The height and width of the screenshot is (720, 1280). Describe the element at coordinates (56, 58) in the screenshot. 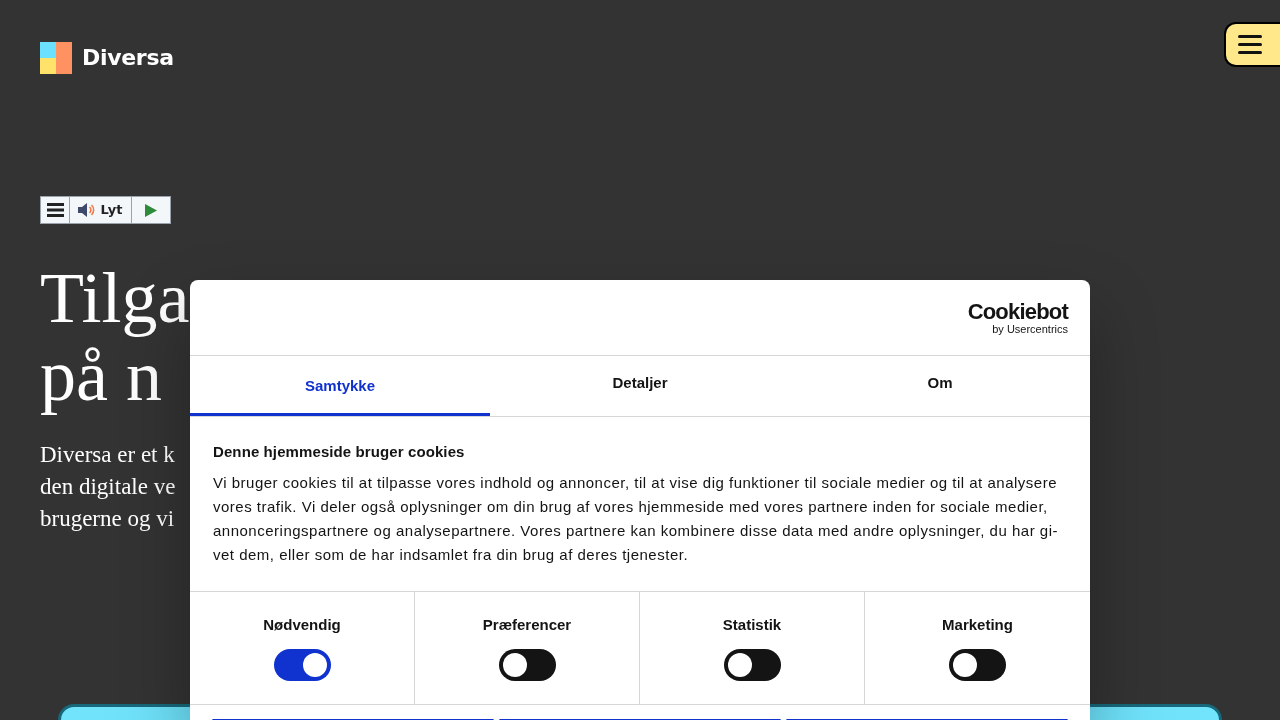

I see `logo-icon` at that location.